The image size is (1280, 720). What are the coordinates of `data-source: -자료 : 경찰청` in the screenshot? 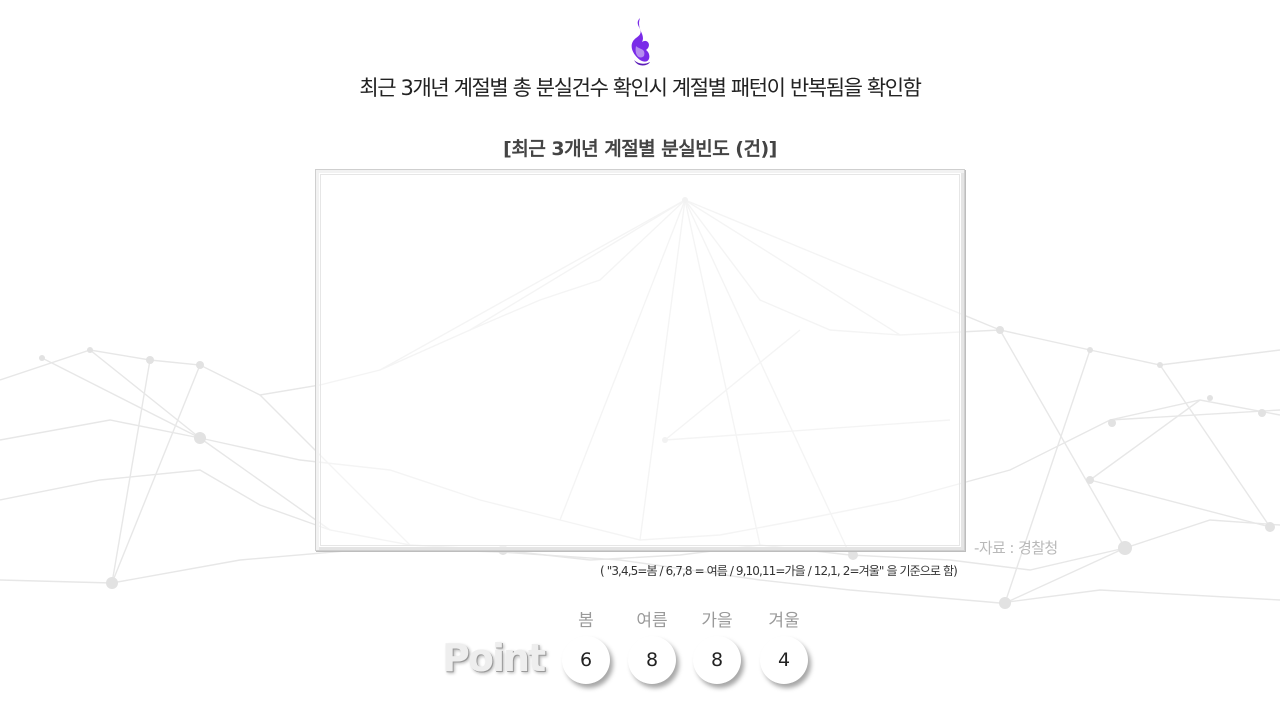 It's located at (1016, 548).